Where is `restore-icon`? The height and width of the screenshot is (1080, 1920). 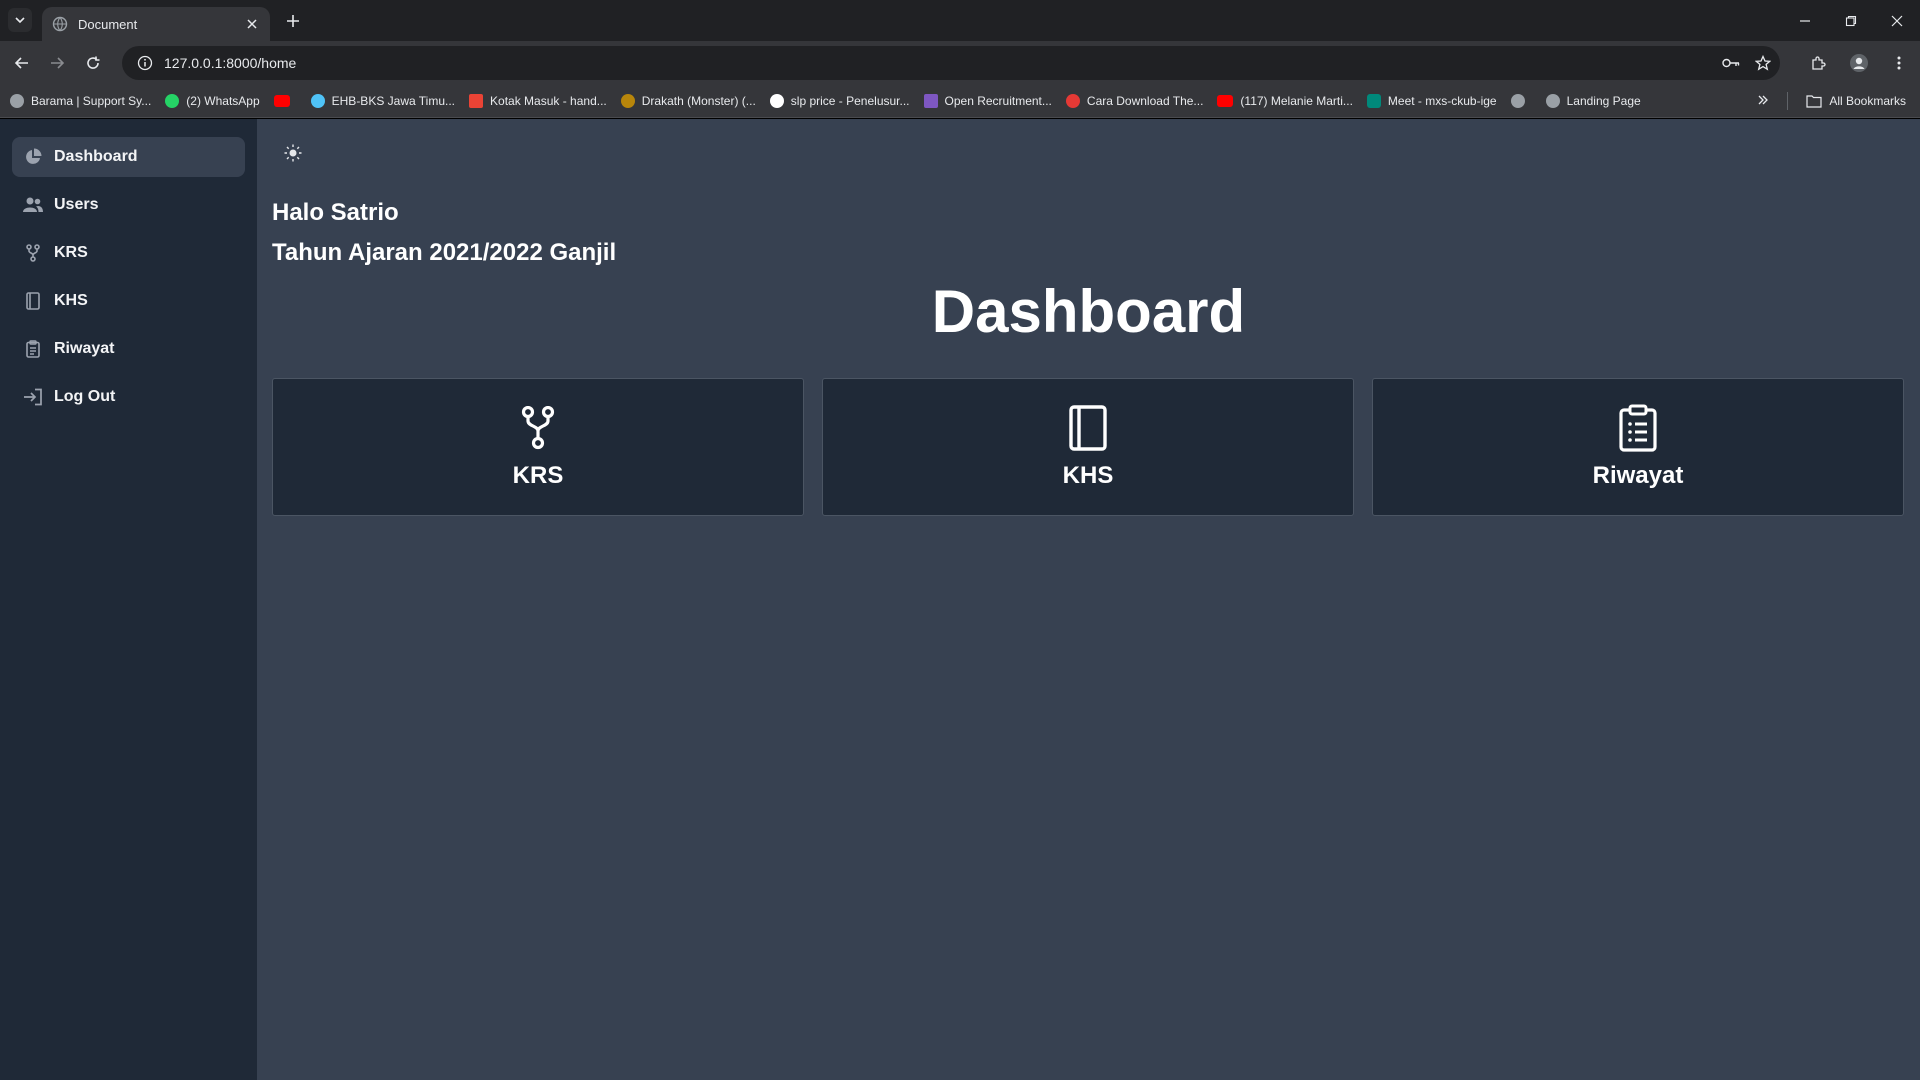 restore-icon is located at coordinates (1851, 20).